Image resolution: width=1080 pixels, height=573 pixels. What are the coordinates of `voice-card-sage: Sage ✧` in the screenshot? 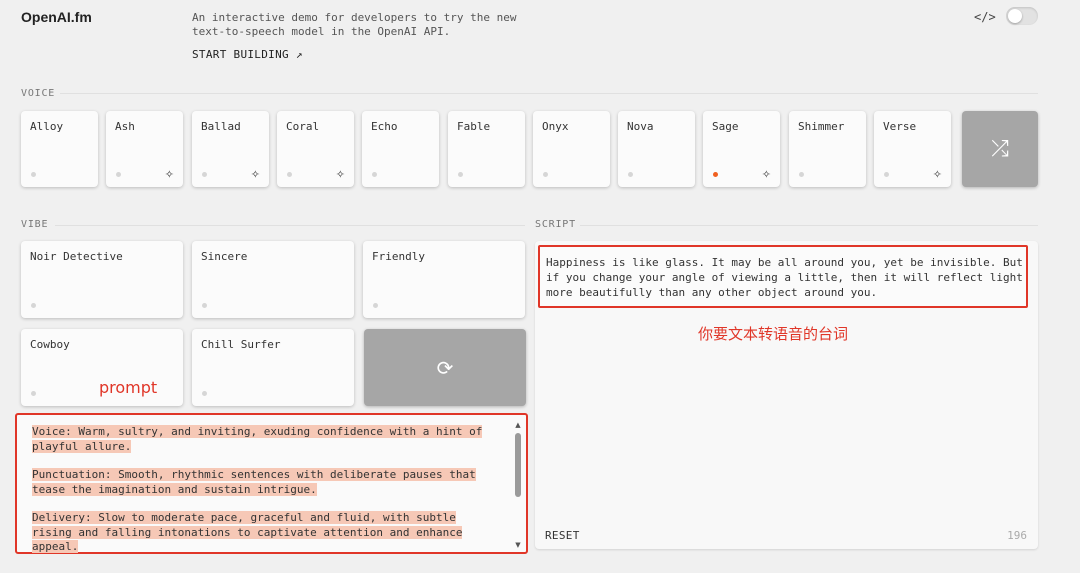 It's located at (741, 149).